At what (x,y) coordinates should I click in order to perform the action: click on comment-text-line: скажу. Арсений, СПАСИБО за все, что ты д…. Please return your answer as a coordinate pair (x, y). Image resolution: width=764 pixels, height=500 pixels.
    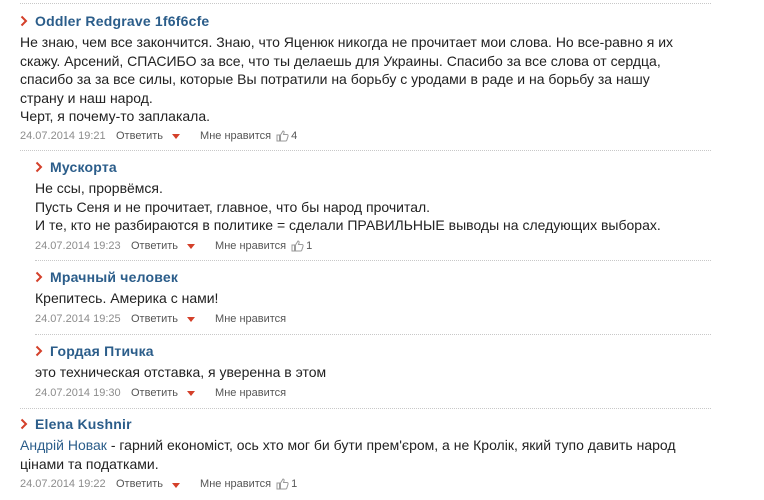
    Looking at the image, I should click on (340, 60).